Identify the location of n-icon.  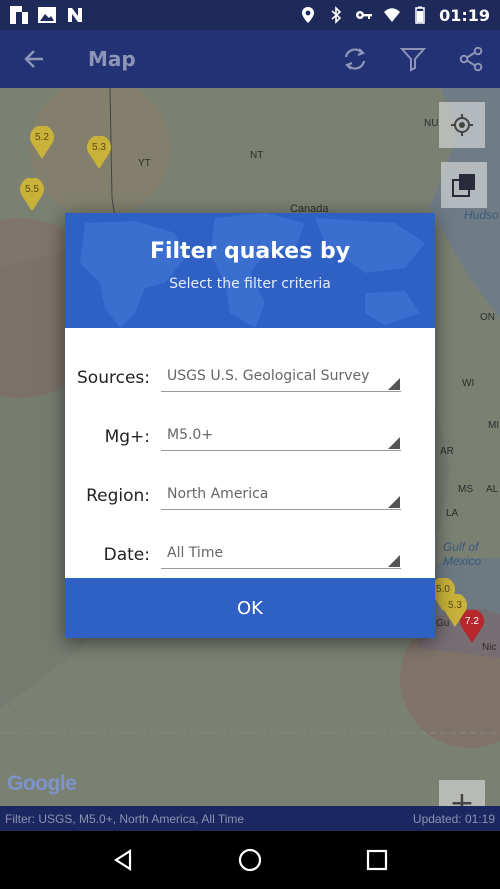
(75, 15).